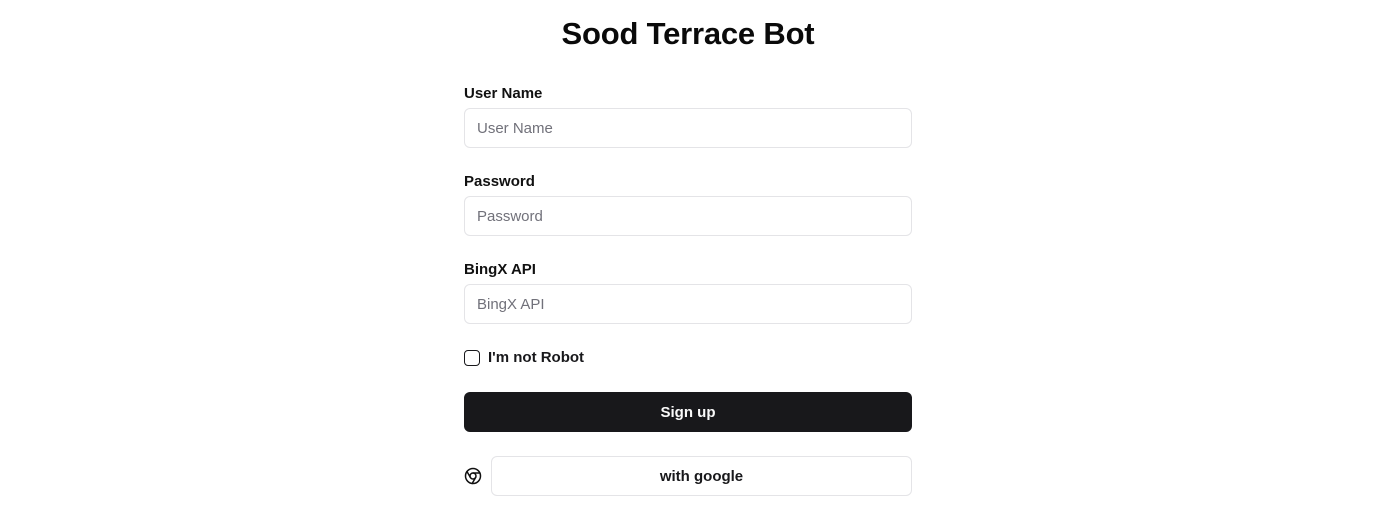 This screenshot has height=512, width=1376. Describe the element at coordinates (536, 358) in the screenshot. I see `robot-checkbox-label: I'm not Robot` at that location.